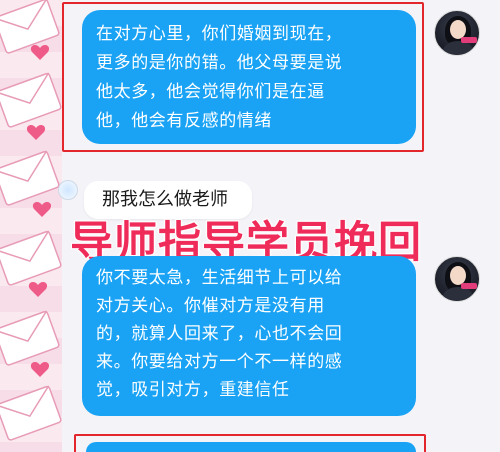 This screenshot has width=500, height=452. I want to click on message-line: 更多的是你的错。他父母要是说, so click(219, 63).